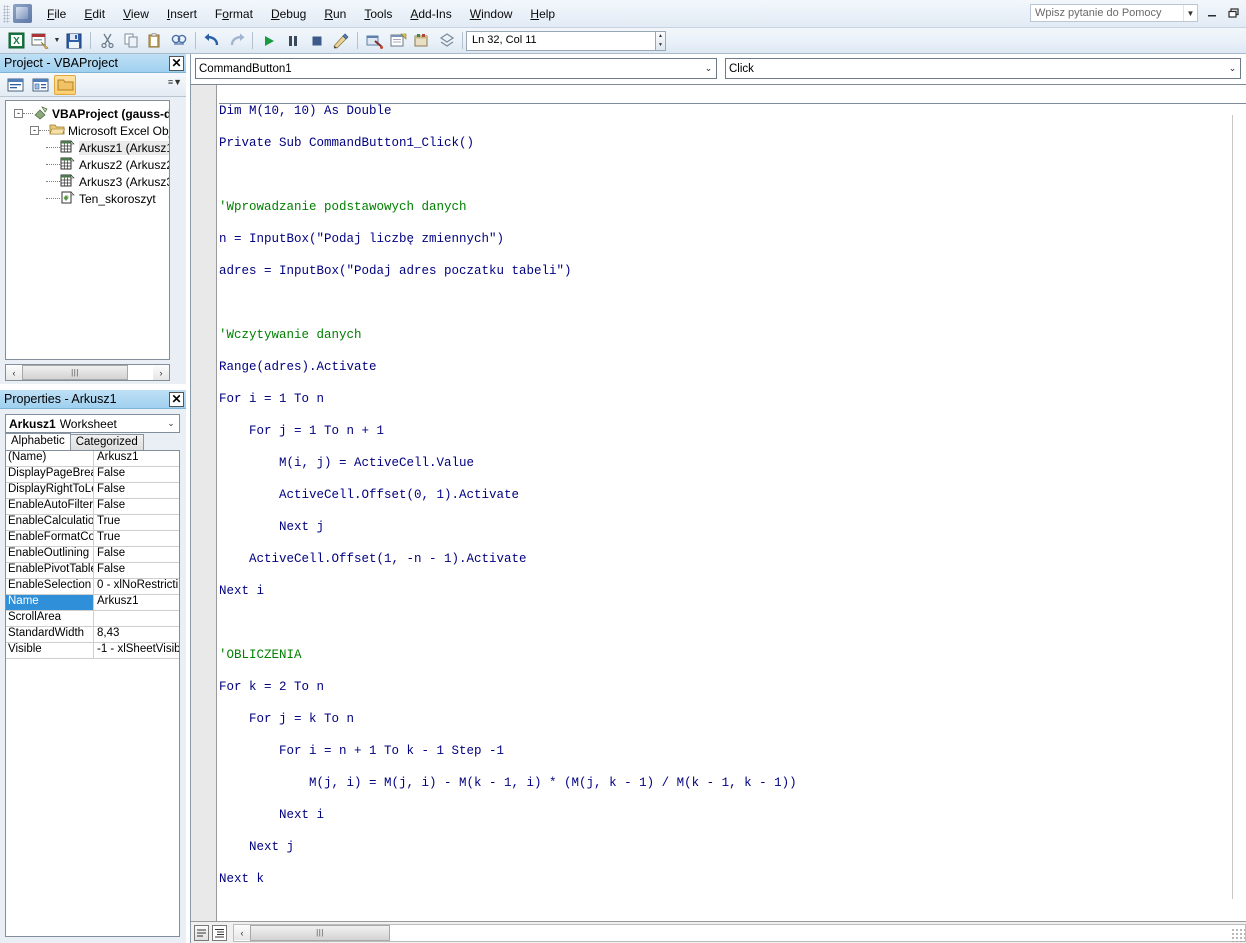 The width and height of the screenshot is (1246, 943). What do you see at coordinates (1107, 13) in the screenshot?
I see `help-search-input: Wpisz pytanie do Pomocy` at bounding box center [1107, 13].